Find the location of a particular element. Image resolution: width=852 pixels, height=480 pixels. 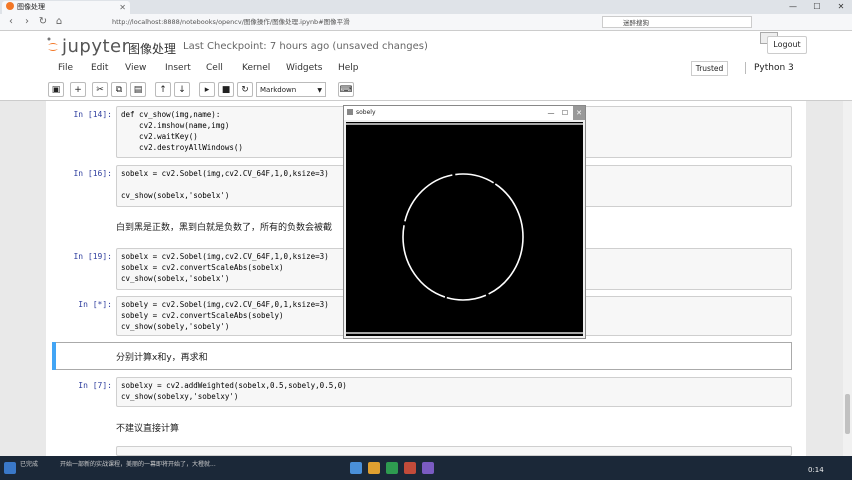

cell-type-select: Markdown ▼ is located at coordinates (291, 89).